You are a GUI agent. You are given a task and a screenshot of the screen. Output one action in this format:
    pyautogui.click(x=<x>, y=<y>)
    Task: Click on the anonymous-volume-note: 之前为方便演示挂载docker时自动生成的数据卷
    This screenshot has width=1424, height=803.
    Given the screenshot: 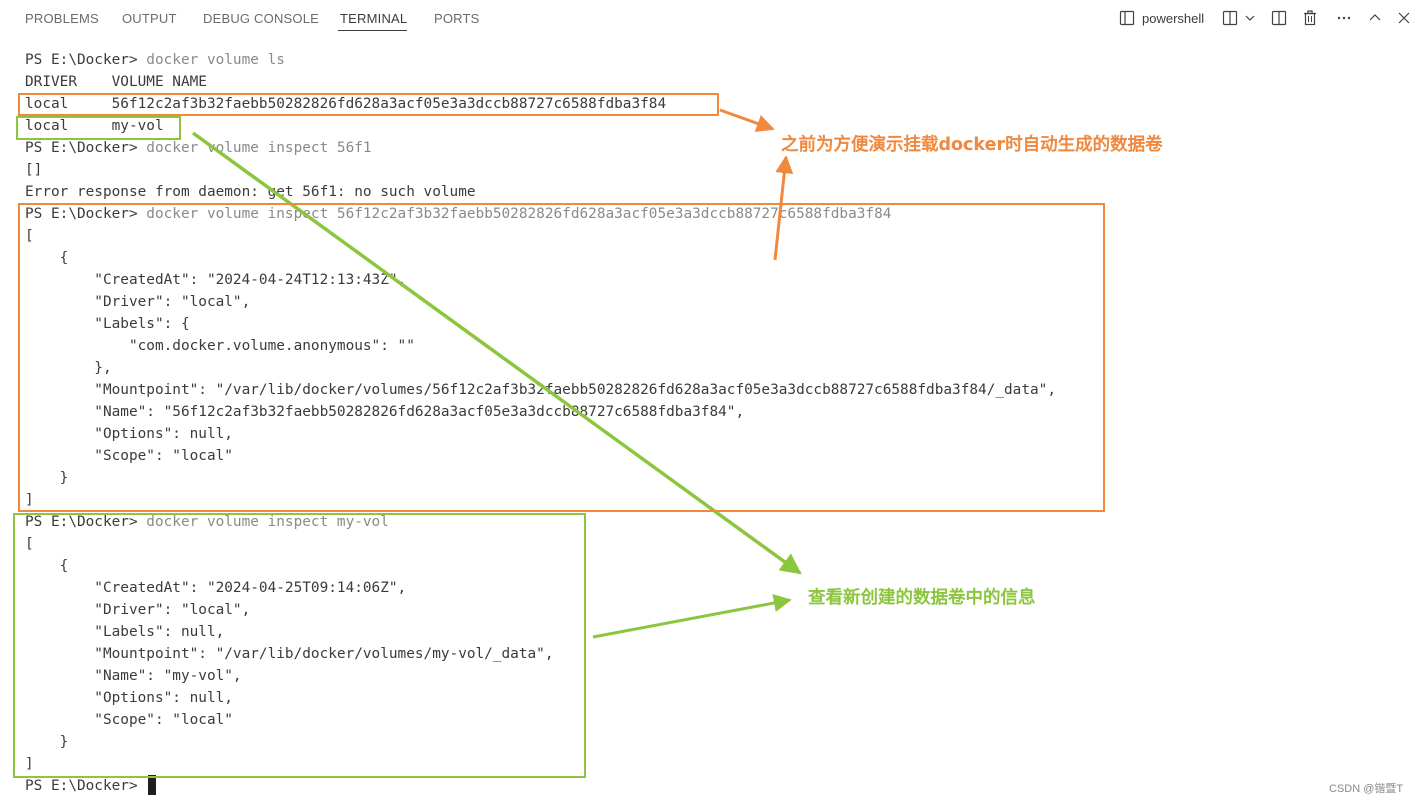 What is the action you would take?
    pyautogui.click(x=972, y=145)
    